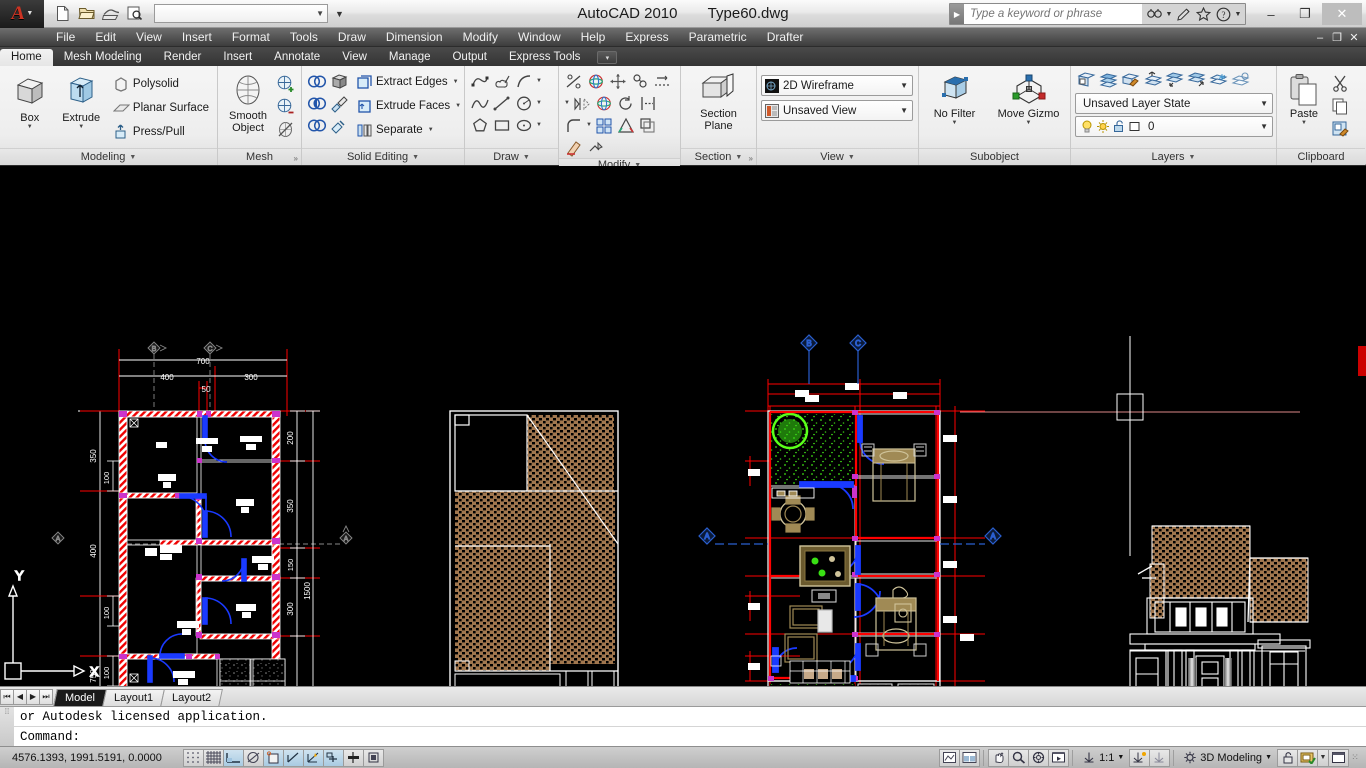  Describe the element at coordinates (22, 14) in the screenshot. I see `application-menu-button: A ▼` at that location.